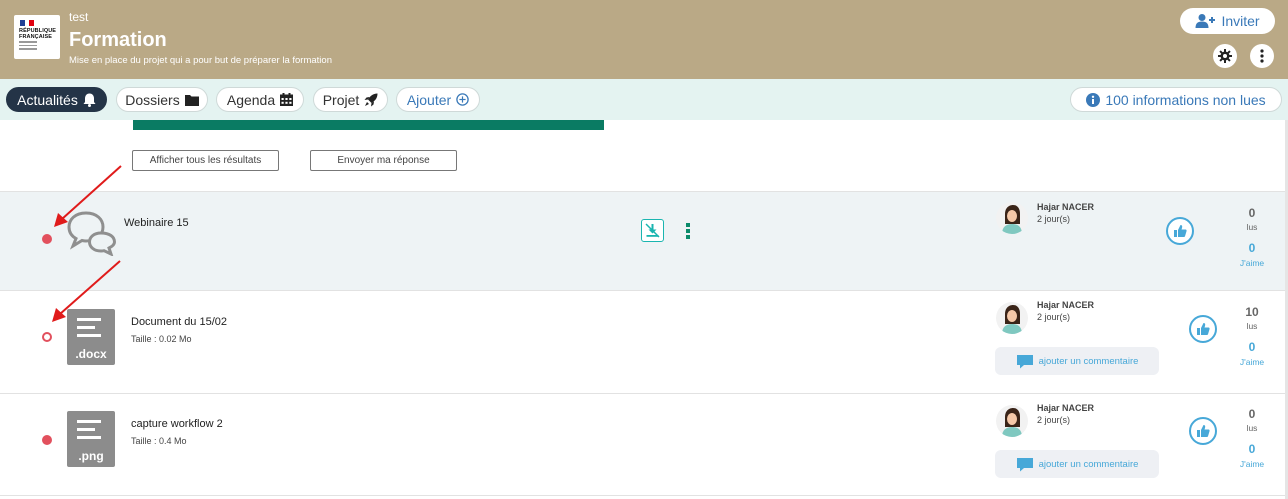  I want to click on tab-label: Agenda, so click(251, 99).